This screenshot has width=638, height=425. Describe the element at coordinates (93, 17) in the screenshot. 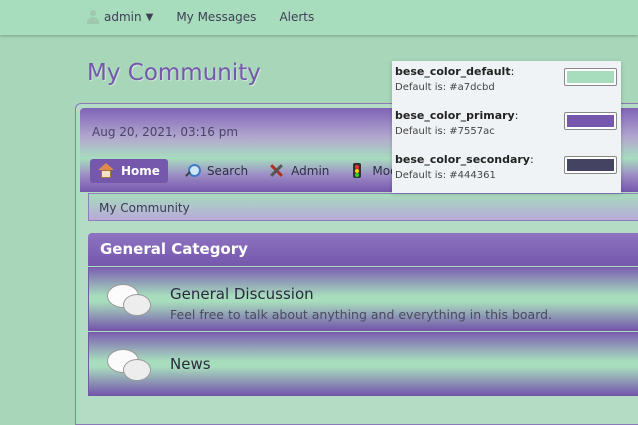

I see `user-icon` at that location.